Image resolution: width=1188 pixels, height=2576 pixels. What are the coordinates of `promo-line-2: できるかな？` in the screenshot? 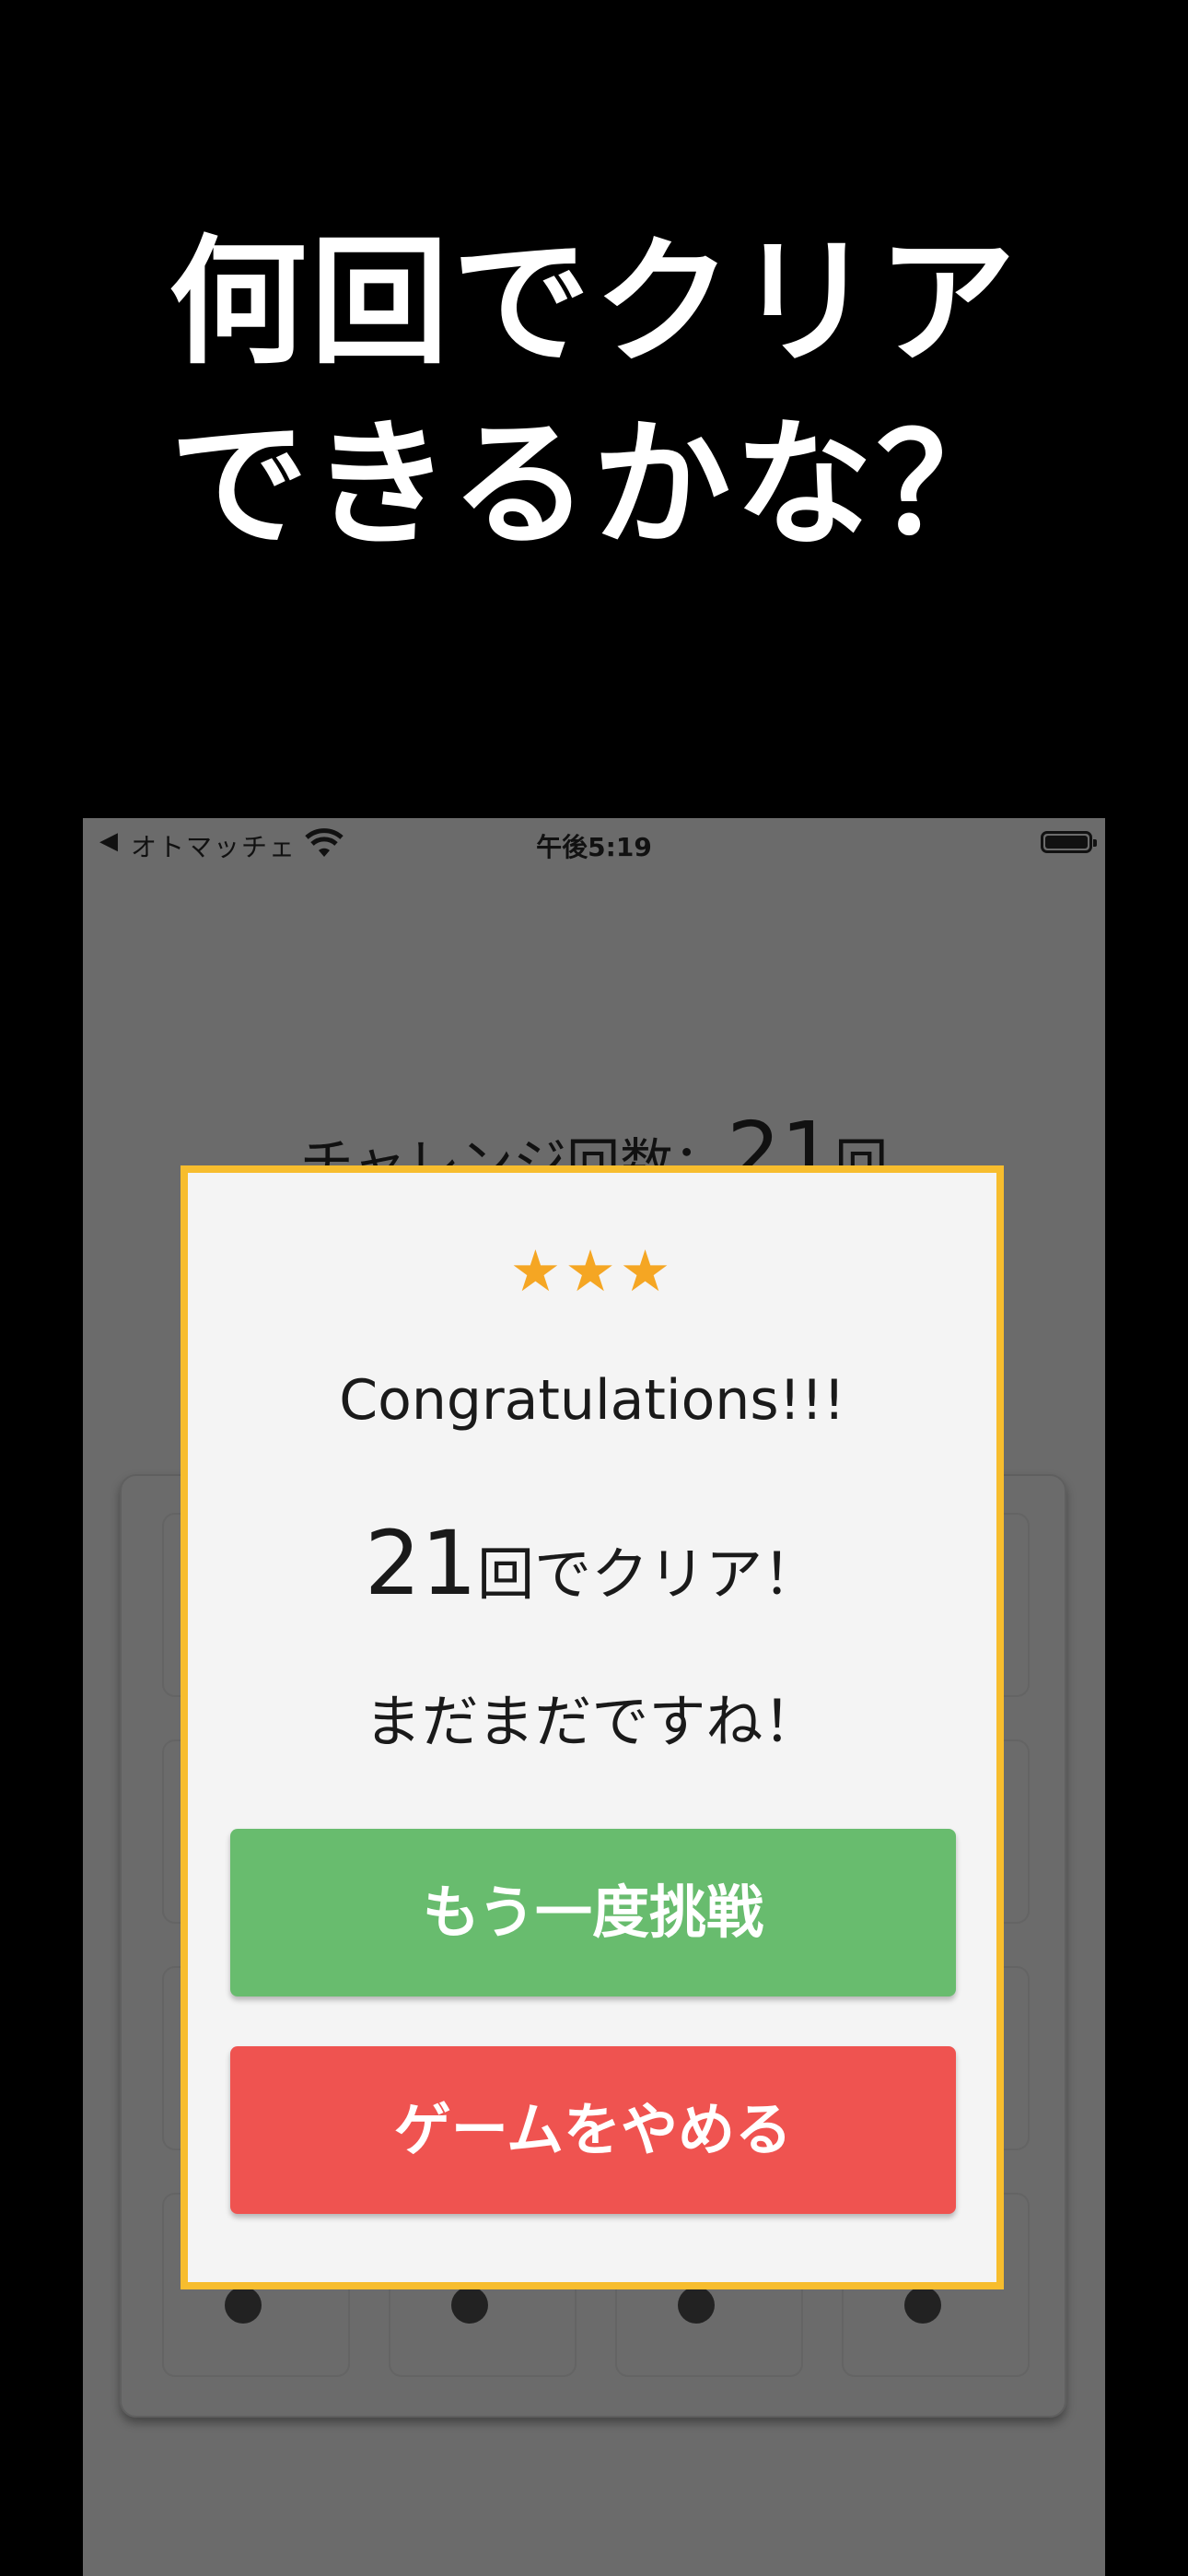 It's located at (594, 485).